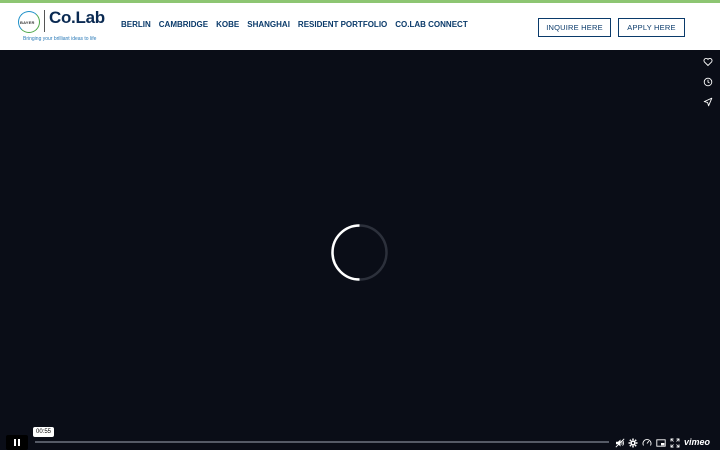 This screenshot has width=720, height=450. I want to click on picture-in-picture-icon, so click(660, 442).